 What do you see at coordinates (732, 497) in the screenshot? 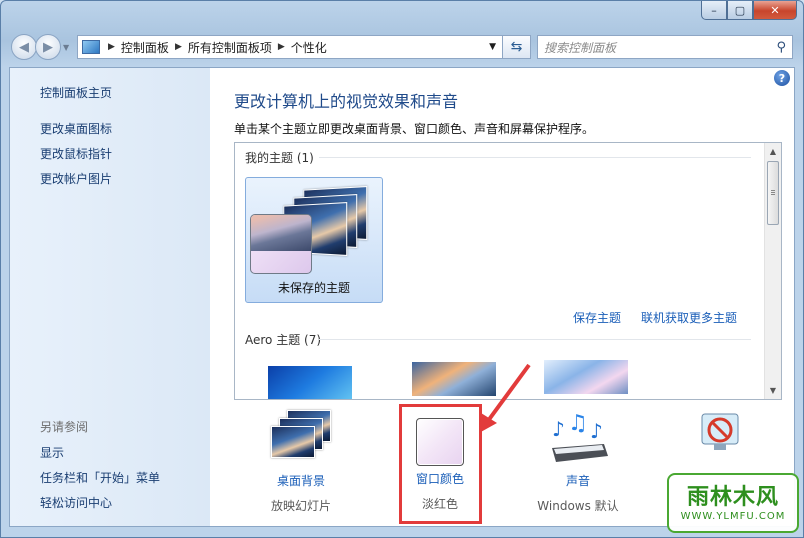
I see `watermark-brand: 雨林木风` at bounding box center [732, 497].